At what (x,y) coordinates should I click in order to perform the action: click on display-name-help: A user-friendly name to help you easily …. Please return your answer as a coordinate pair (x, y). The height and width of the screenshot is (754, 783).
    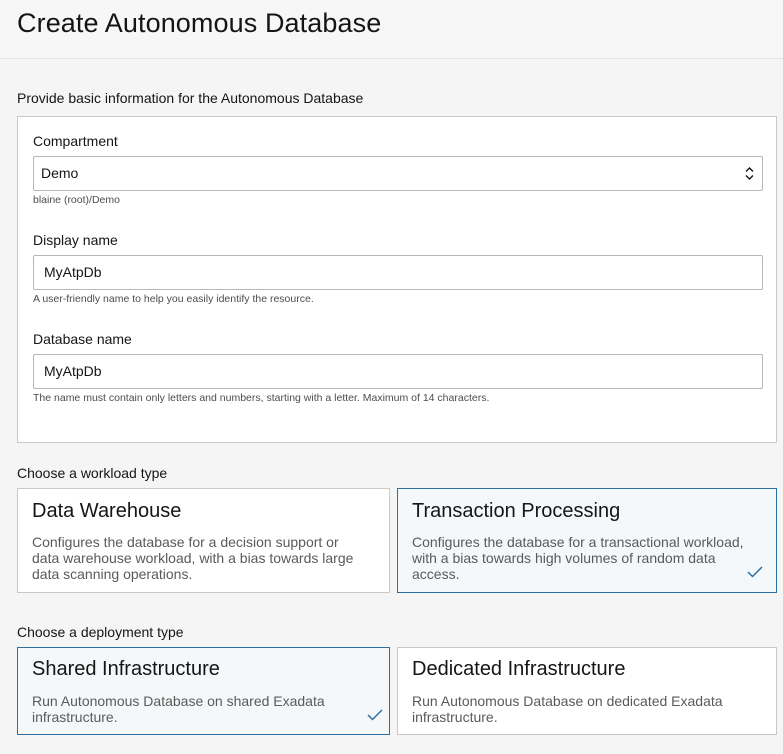
    Looking at the image, I should click on (173, 299).